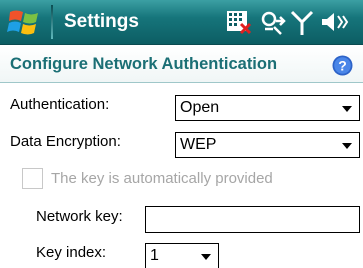 The width and height of the screenshot is (363, 268). What do you see at coordinates (182, 255) in the screenshot?
I see `key-index-select: 1` at bounding box center [182, 255].